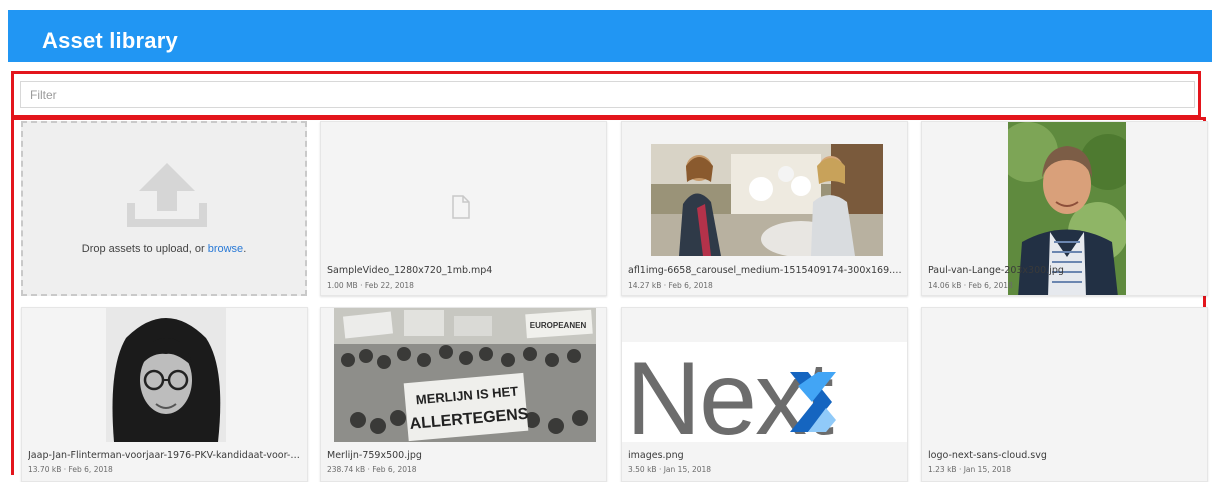 Image resolution: width=1212 pixels, height=482 pixels. Describe the element at coordinates (70, 469) in the screenshot. I see `asset-meta: 13.70 kB · Feb 6, 2018` at that location.